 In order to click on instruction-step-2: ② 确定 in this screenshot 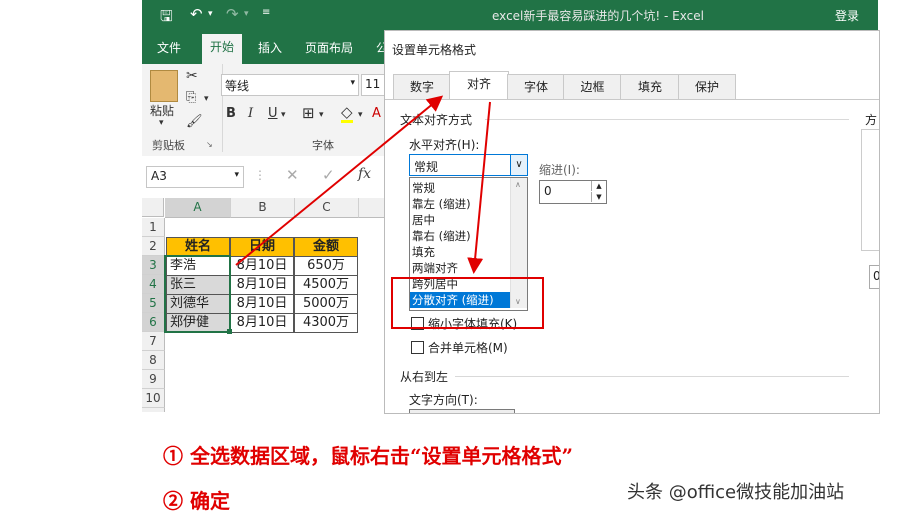, I will do `click(196, 501)`.